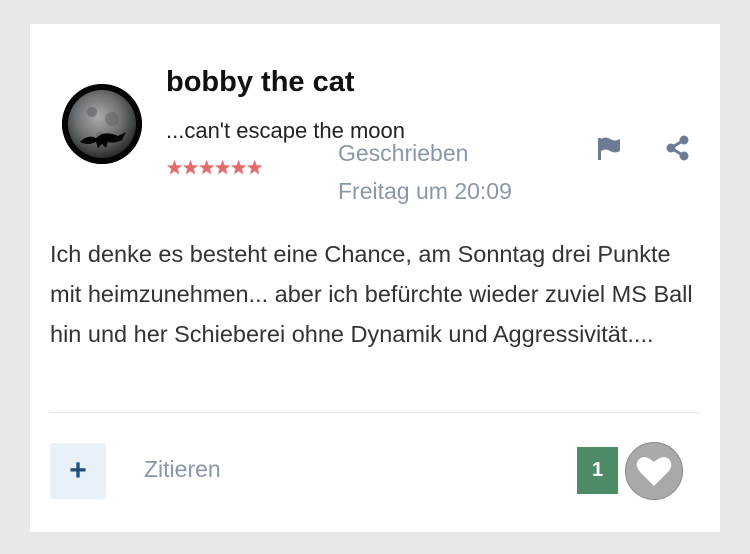 This screenshot has width=750, height=554. I want to click on plus-icon: +, so click(78, 470).